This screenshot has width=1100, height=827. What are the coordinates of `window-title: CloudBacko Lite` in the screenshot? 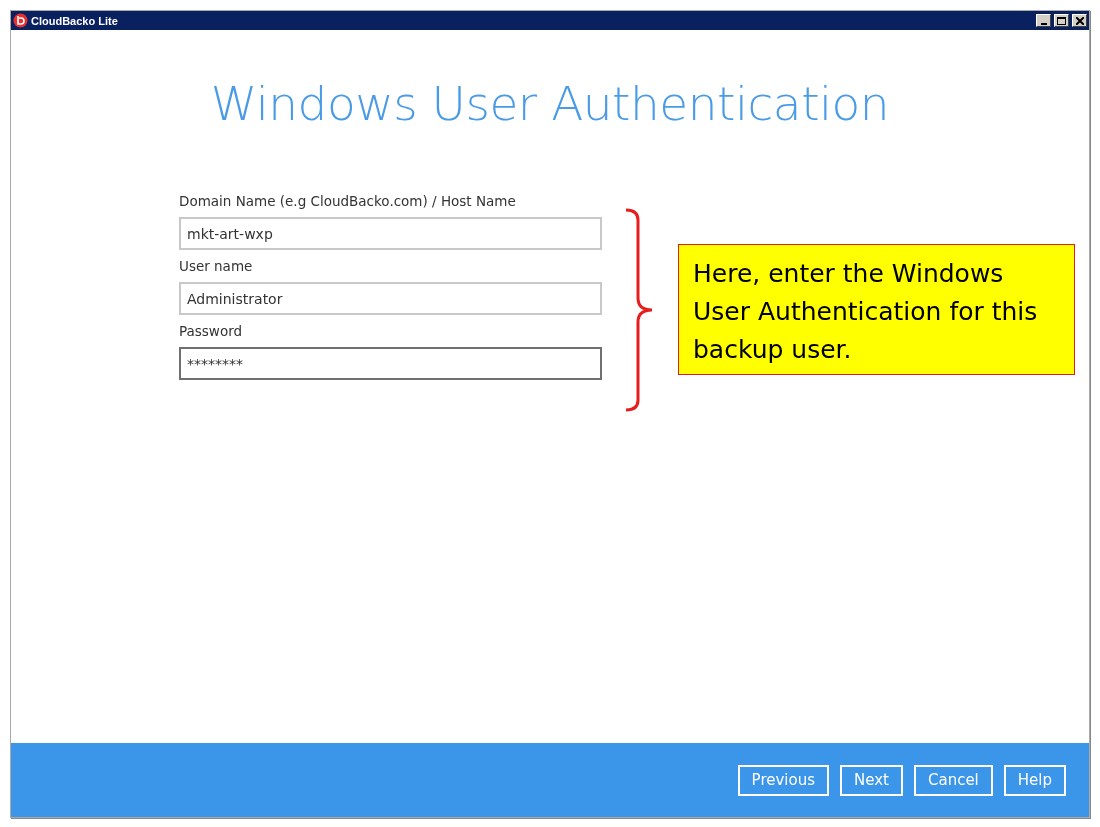 It's located at (75, 20).